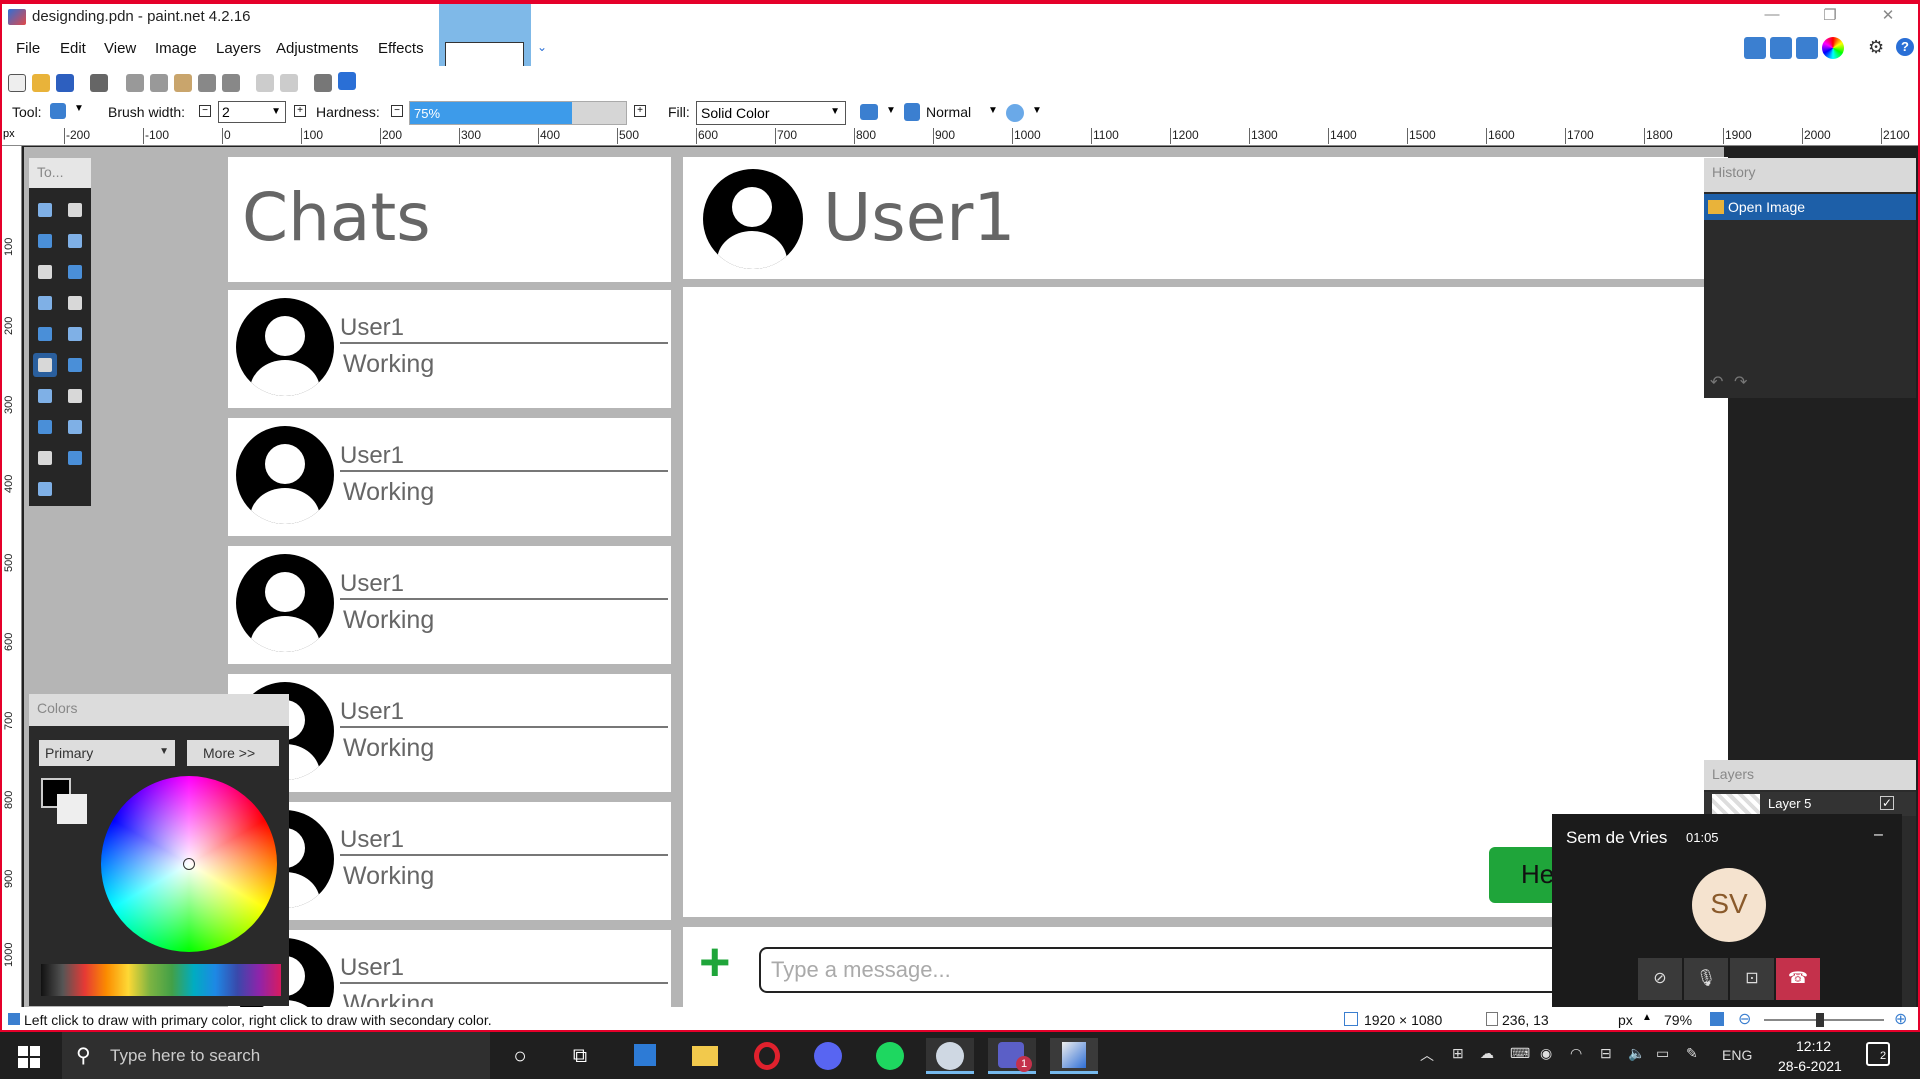  I want to click on magic-wand-icon, so click(45, 303).